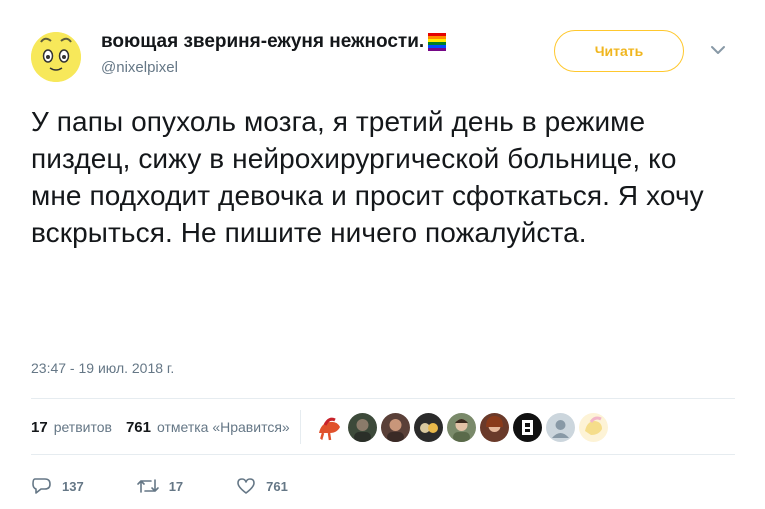  I want to click on default-avatar-icon, so click(560, 428).